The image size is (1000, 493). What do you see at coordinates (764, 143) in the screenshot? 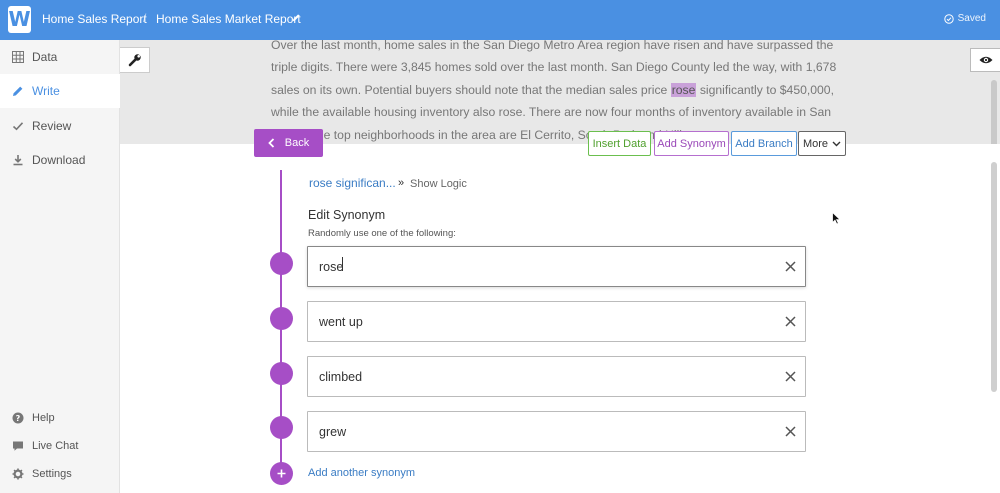
I see `add-branch-button: Add Branch` at bounding box center [764, 143].